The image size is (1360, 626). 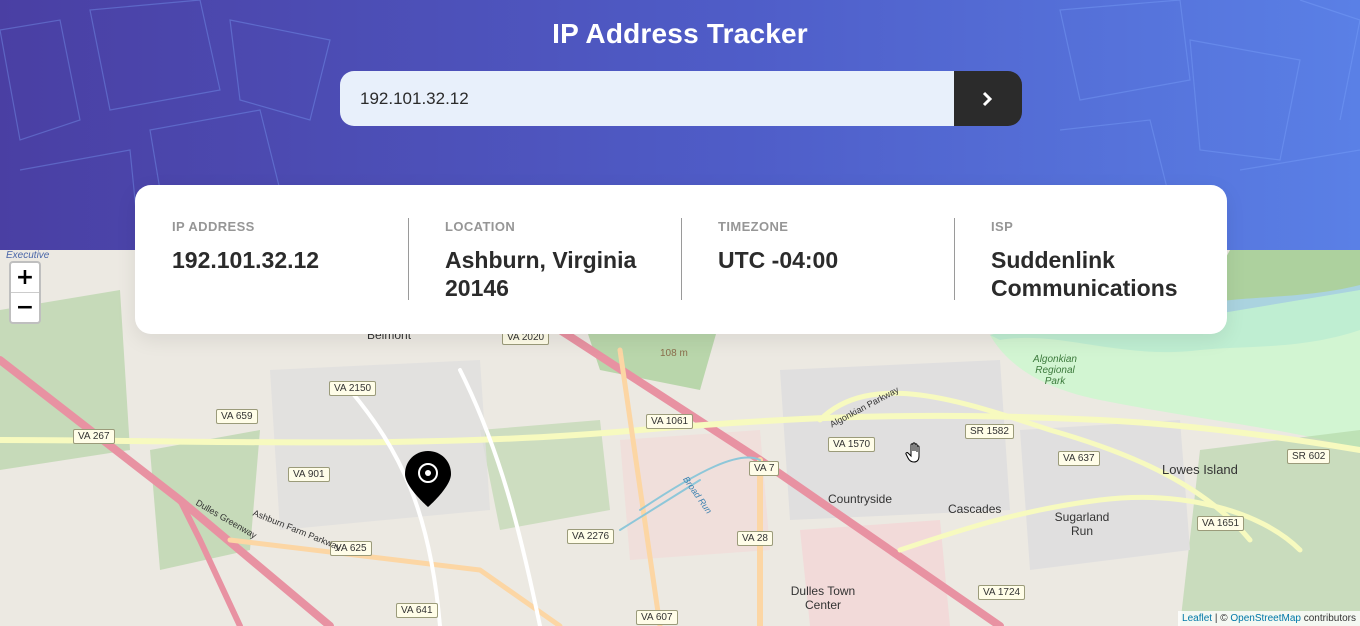 What do you see at coordinates (1197, 618) in the screenshot?
I see `leaflet-link: Leaflet` at bounding box center [1197, 618].